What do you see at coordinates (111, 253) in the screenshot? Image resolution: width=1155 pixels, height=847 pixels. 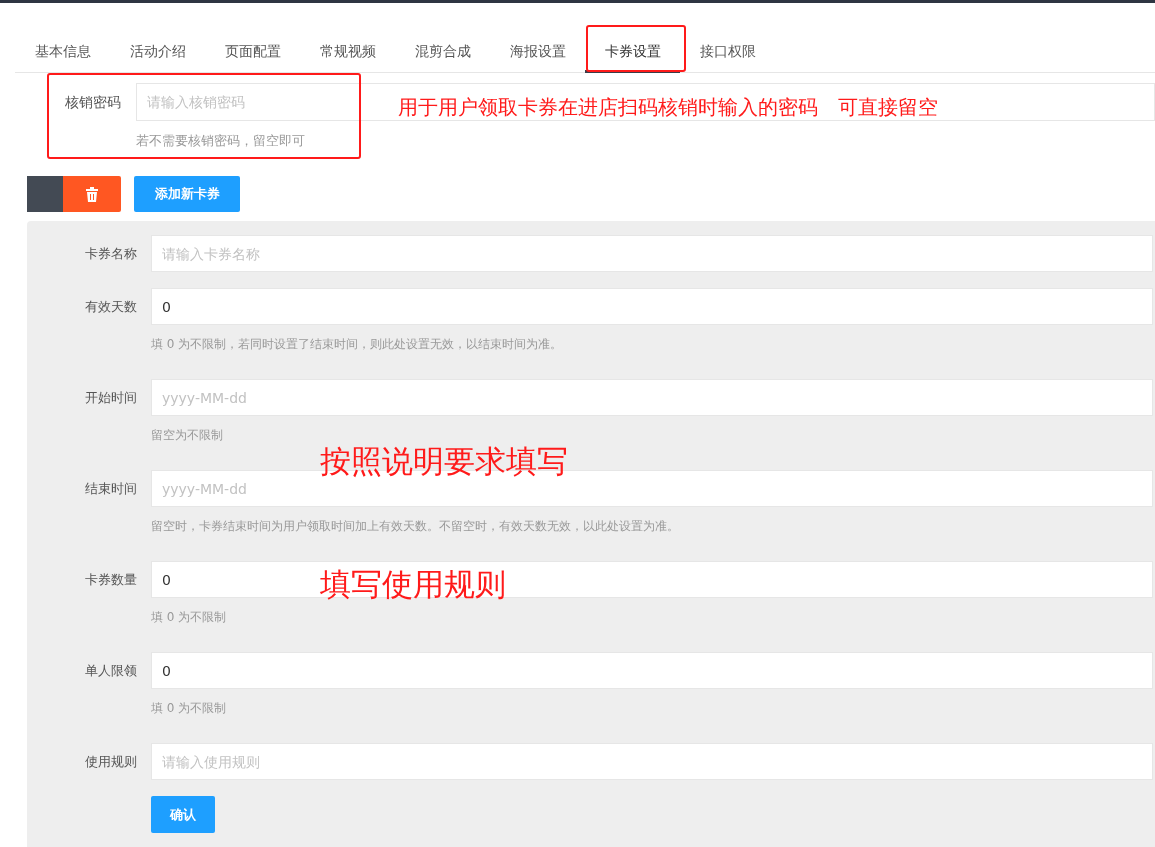 I see `field-label: 卡券名称` at bounding box center [111, 253].